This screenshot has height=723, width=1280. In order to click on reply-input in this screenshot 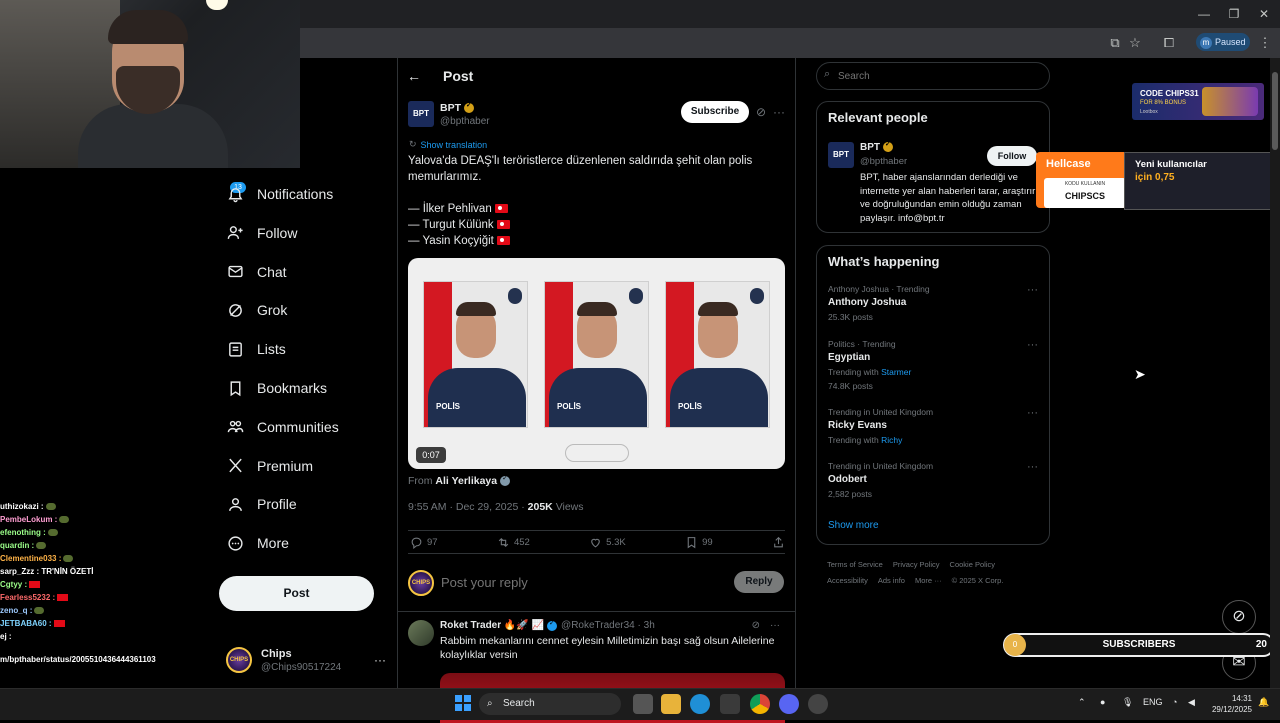, I will do `click(576, 582)`.